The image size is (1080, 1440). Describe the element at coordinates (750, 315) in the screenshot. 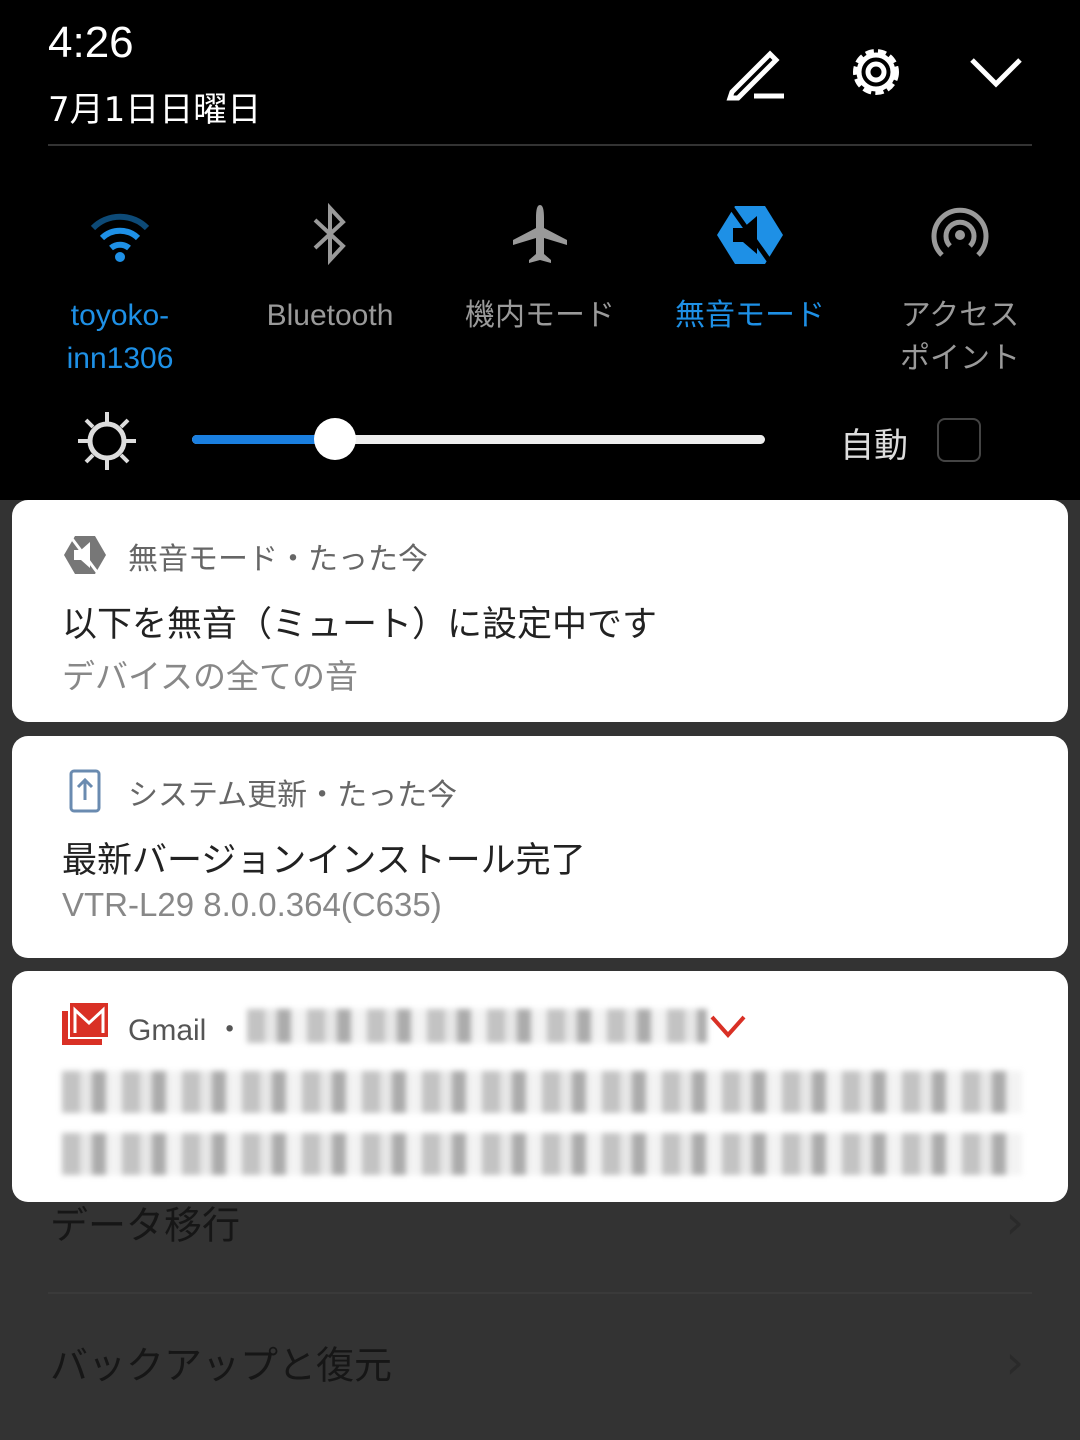

I see `tile-label: 無音モード` at that location.